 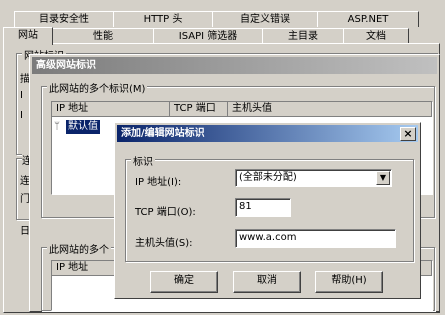 What do you see at coordinates (330, 109) in the screenshot?
I see `col-header-host: 主机头值` at bounding box center [330, 109].